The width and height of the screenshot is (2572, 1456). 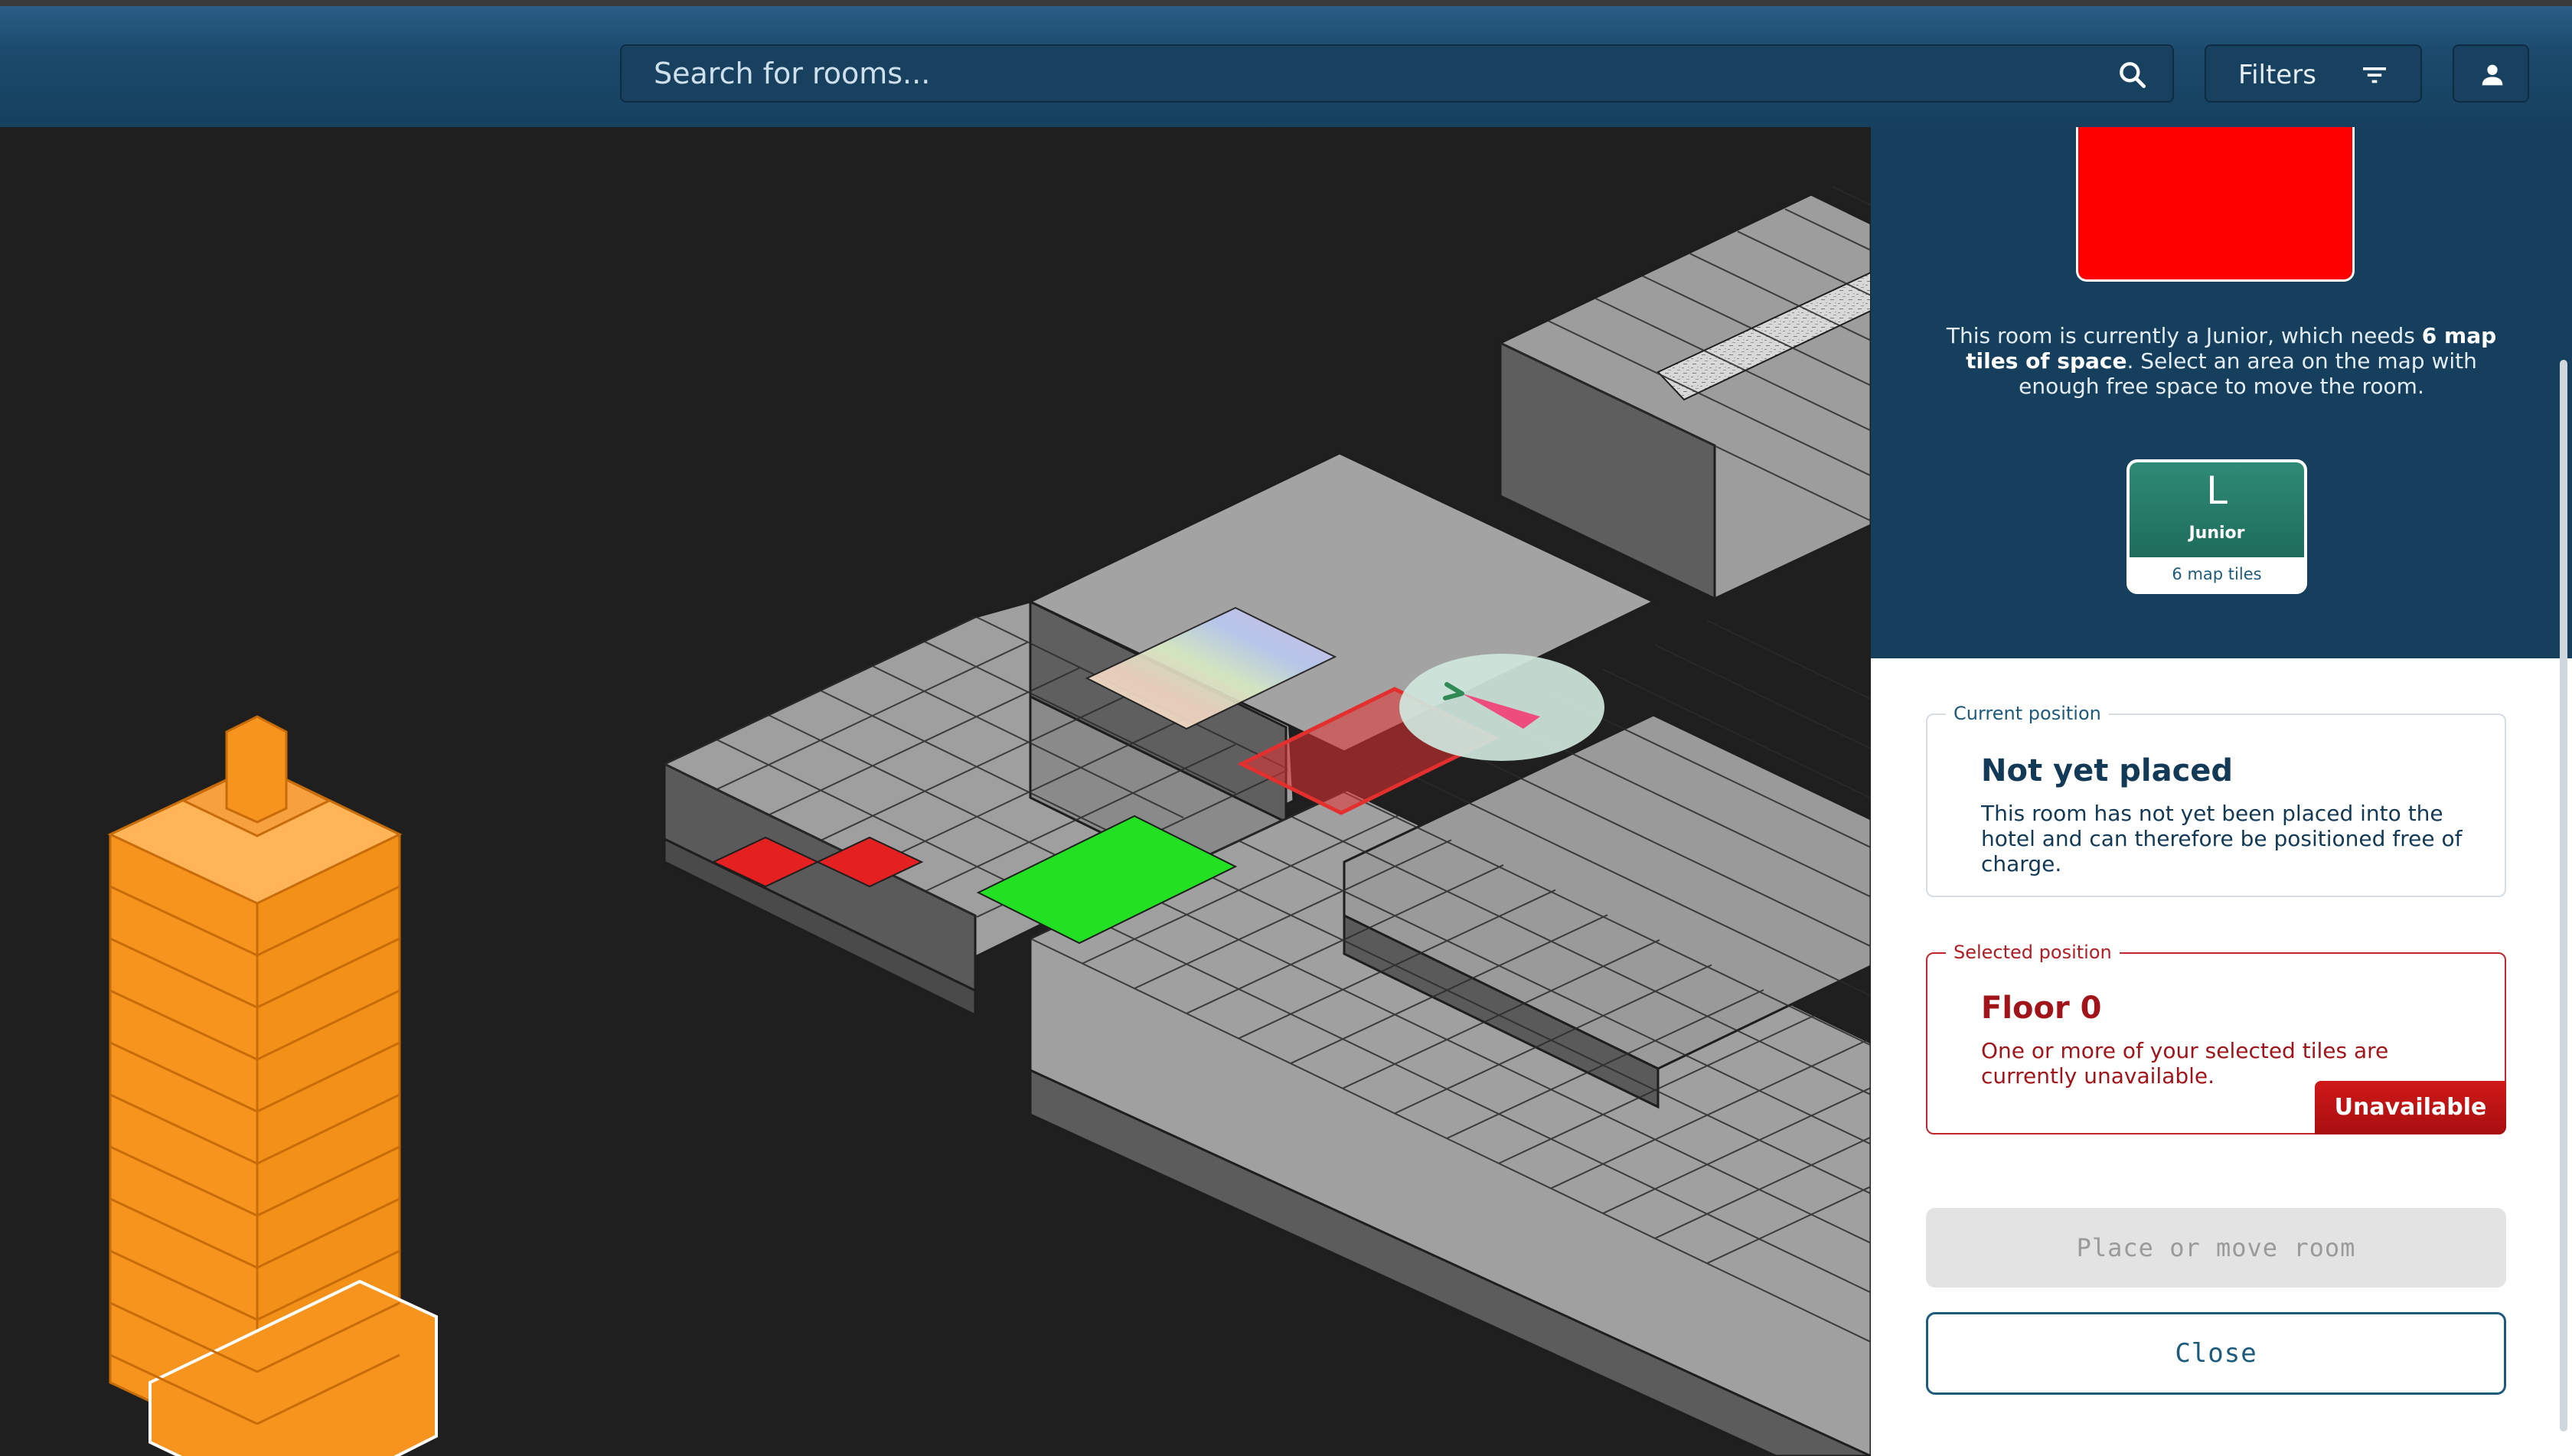 I want to click on room-type-card: L Junior 6 map tiles, so click(x=2216, y=527).